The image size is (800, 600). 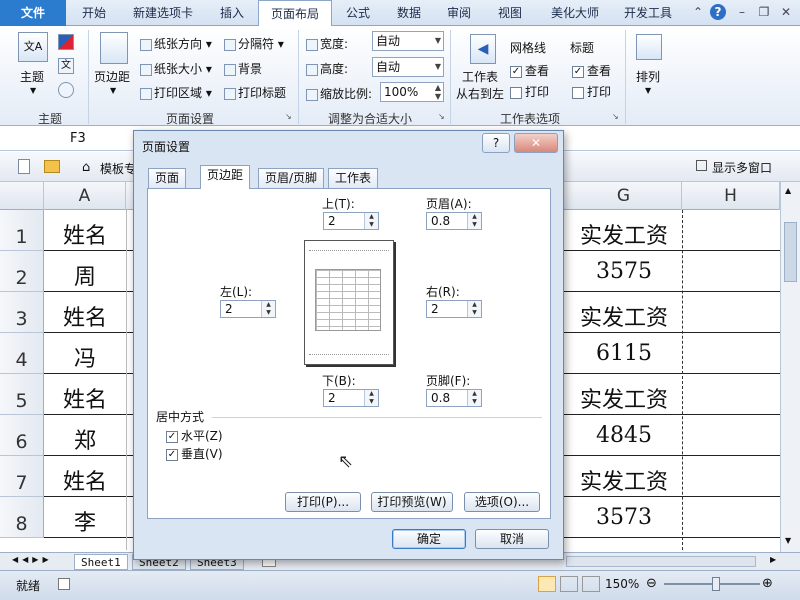 What do you see at coordinates (651, 583) in the screenshot?
I see `zoom-out-icon: ⊖` at bounding box center [651, 583].